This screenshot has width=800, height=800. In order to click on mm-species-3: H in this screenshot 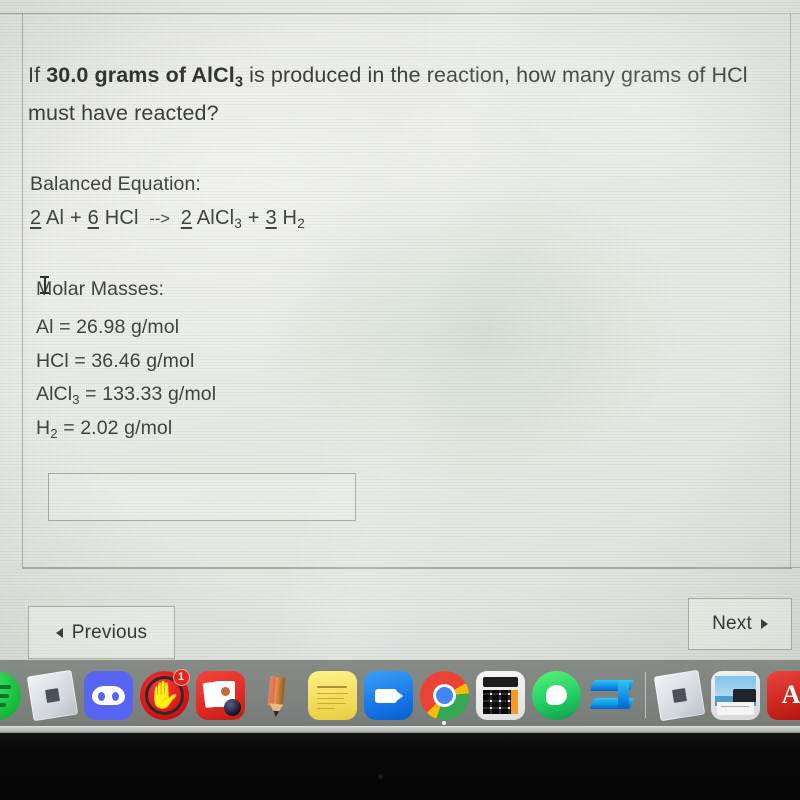, I will do `click(43, 427)`.